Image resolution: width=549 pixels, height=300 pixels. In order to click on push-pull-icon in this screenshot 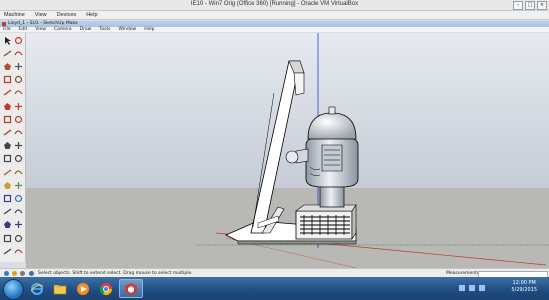, I will do `click(7, 106)`.